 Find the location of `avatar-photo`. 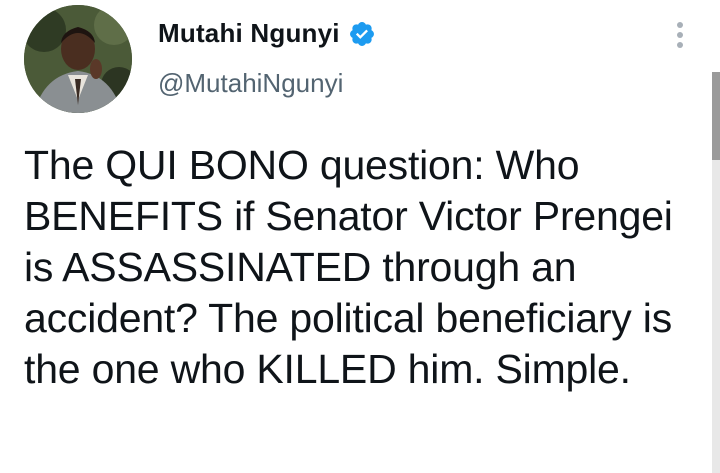

avatar-photo is located at coordinates (78, 59).